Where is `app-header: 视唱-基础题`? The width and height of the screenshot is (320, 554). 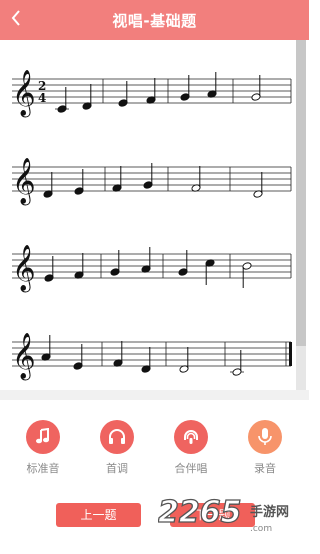
app-header: 视唱-基础题 is located at coordinates (154, 20).